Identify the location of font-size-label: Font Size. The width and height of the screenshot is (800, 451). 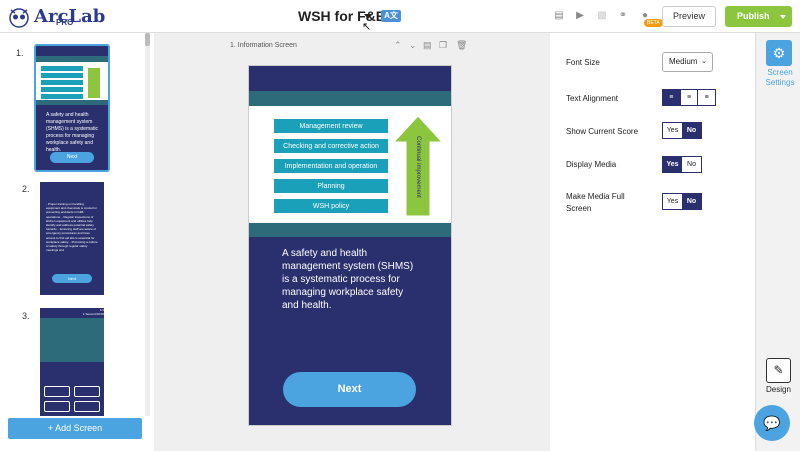
(583, 62).